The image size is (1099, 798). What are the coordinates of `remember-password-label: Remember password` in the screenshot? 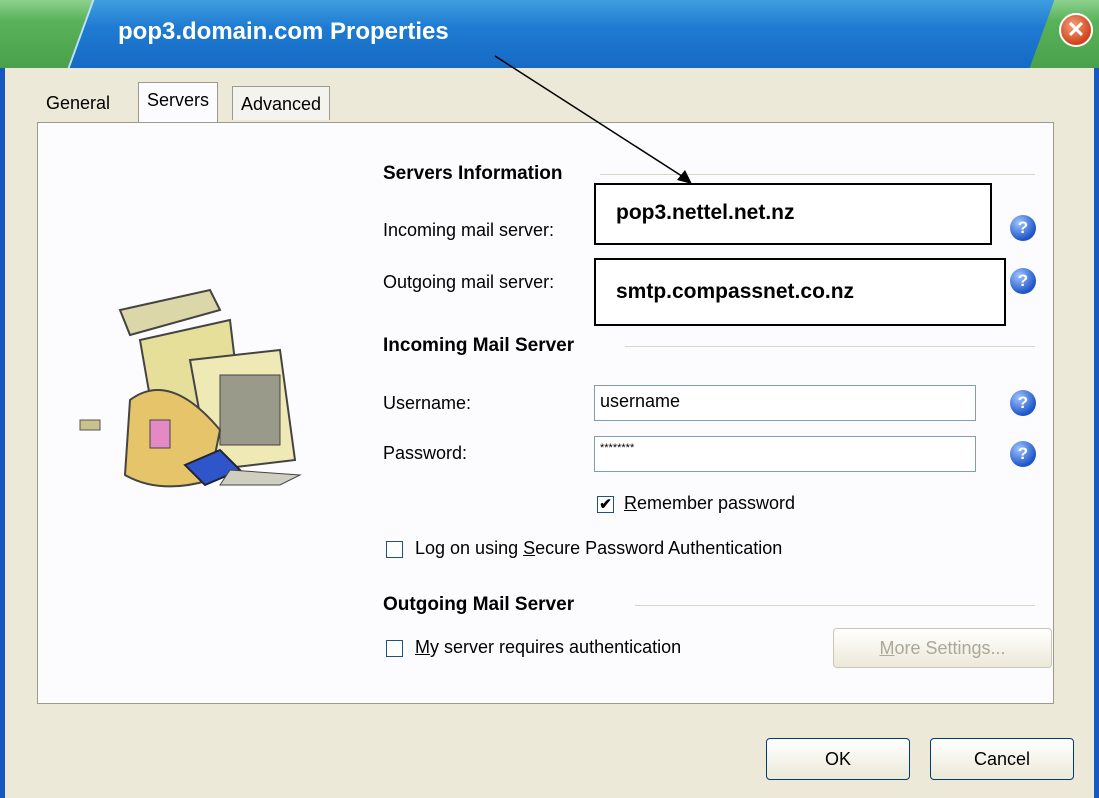 It's located at (709, 503).